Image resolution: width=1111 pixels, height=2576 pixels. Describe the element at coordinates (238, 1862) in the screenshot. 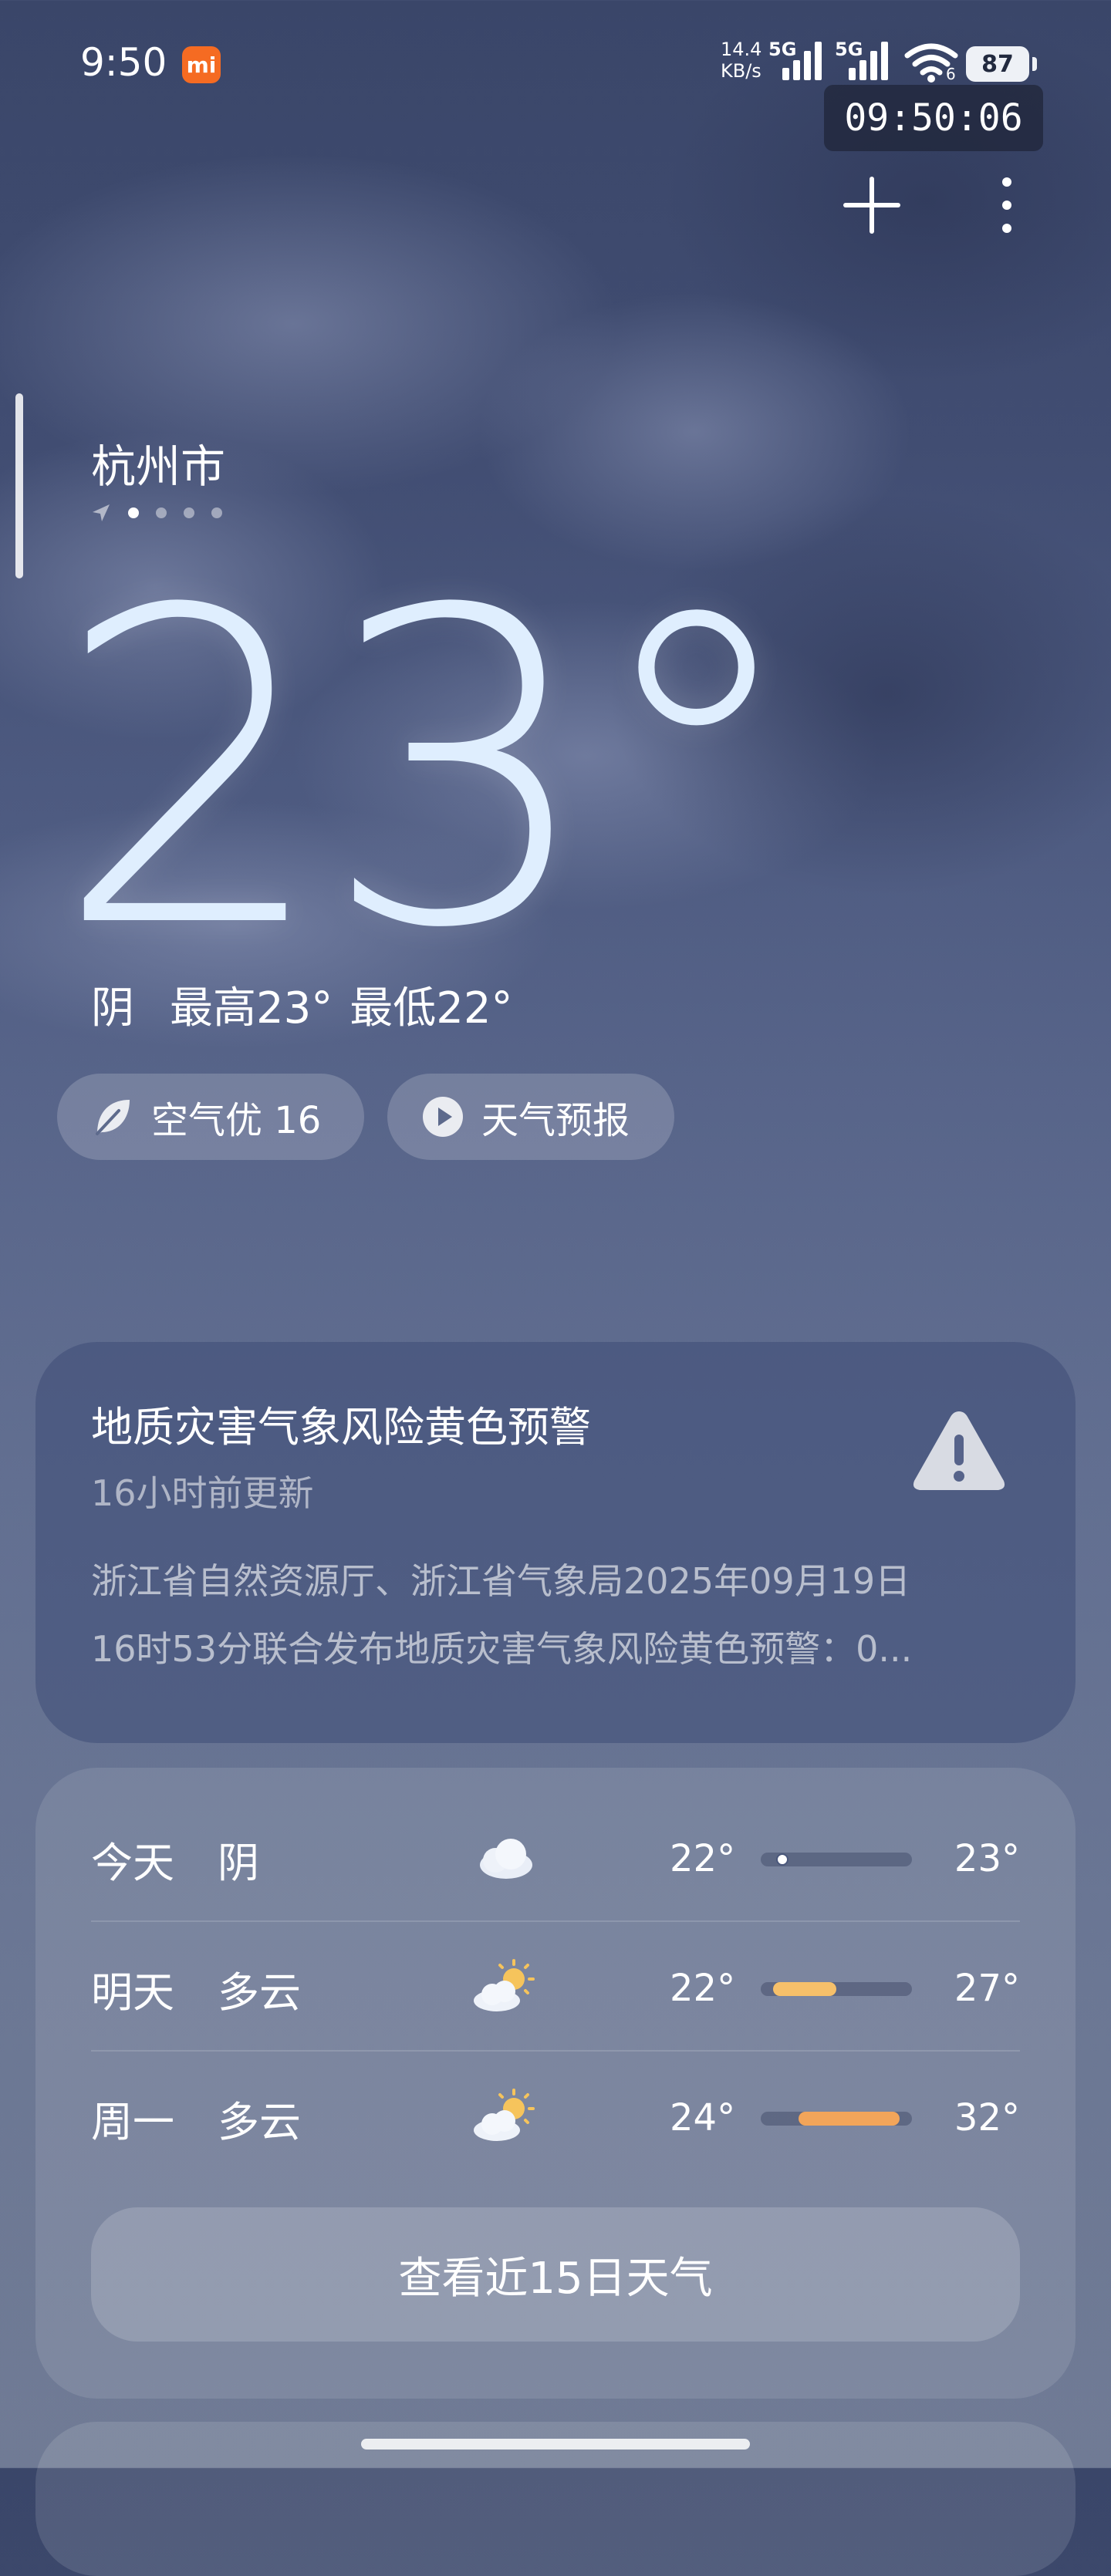

I see `forecast-condition: 阴` at that location.